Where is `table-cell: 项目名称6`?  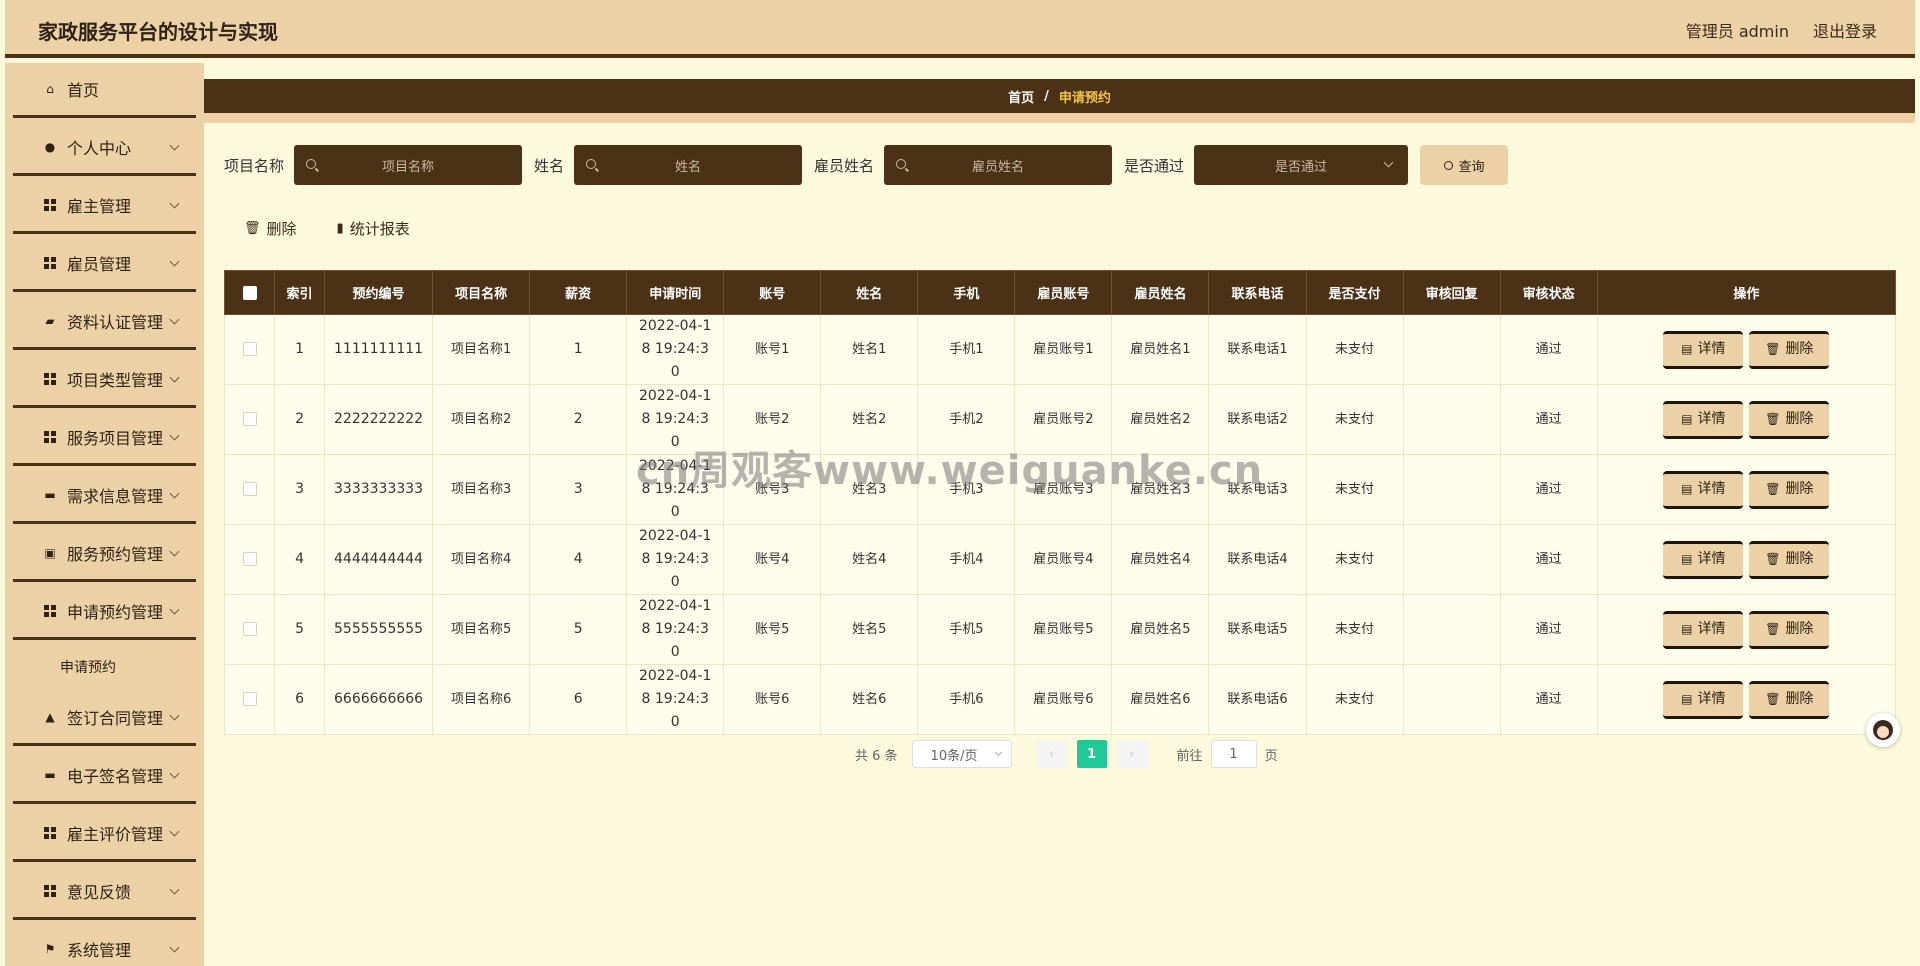
table-cell: 项目名称6 is located at coordinates (481, 699).